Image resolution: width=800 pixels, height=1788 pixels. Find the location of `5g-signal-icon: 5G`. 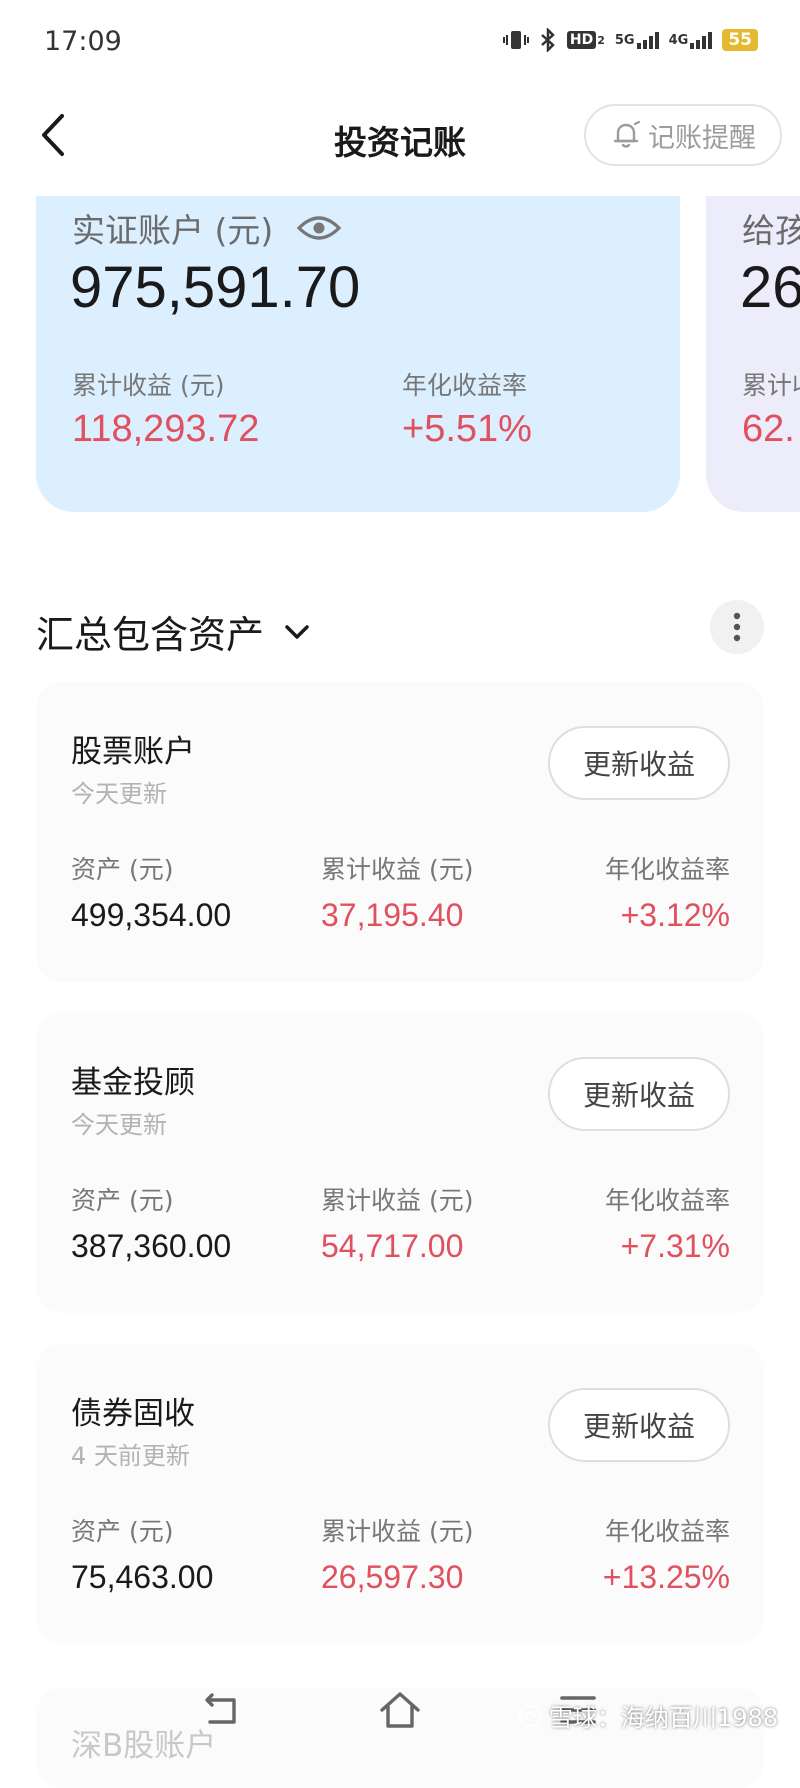

5g-signal-icon: 5G is located at coordinates (637, 40).